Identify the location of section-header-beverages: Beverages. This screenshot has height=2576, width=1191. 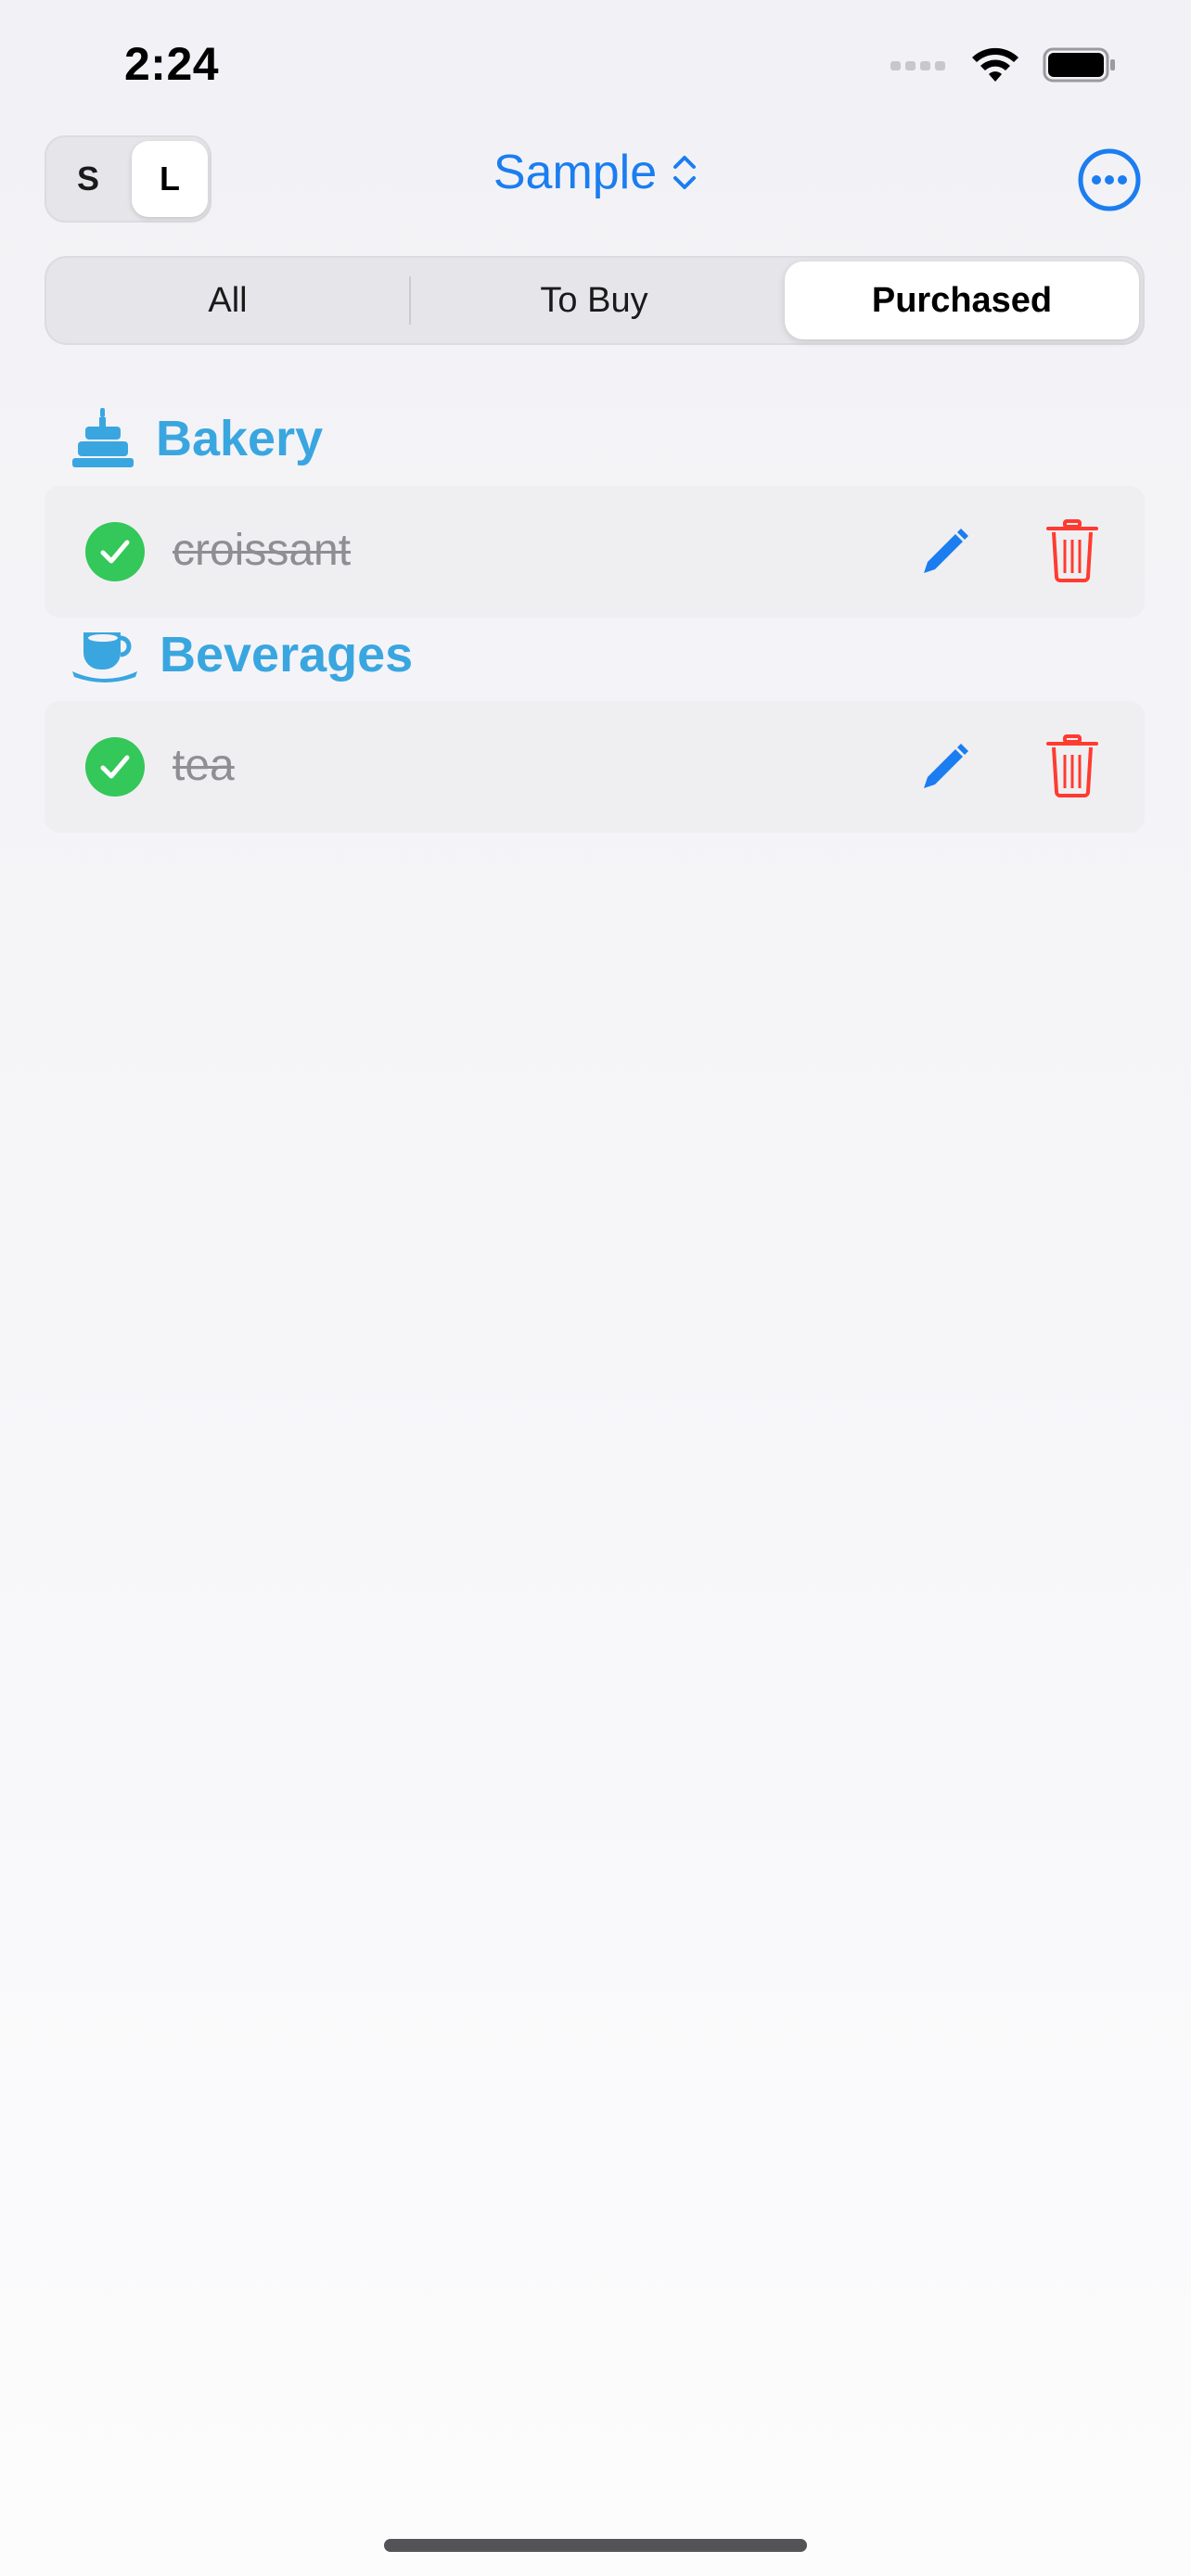
(241, 655).